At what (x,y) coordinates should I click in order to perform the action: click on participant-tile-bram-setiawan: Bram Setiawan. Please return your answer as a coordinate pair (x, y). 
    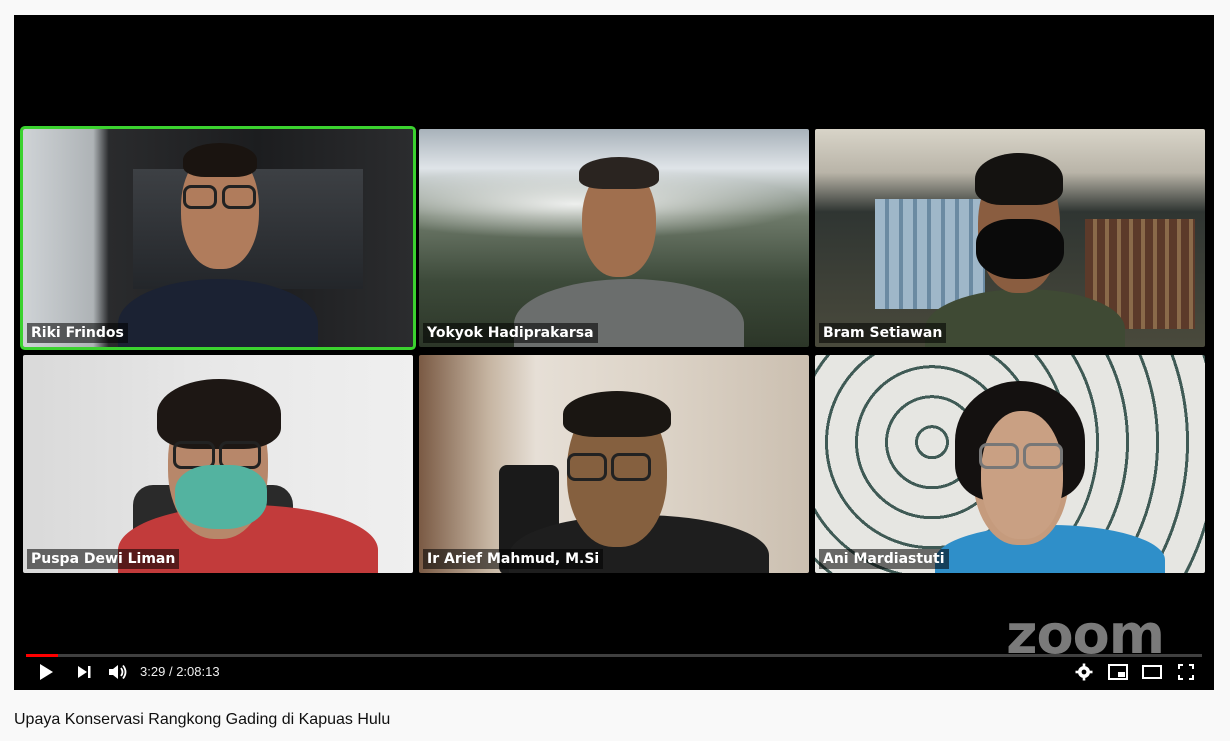
    Looking at the image, I should click on (1010, 238).